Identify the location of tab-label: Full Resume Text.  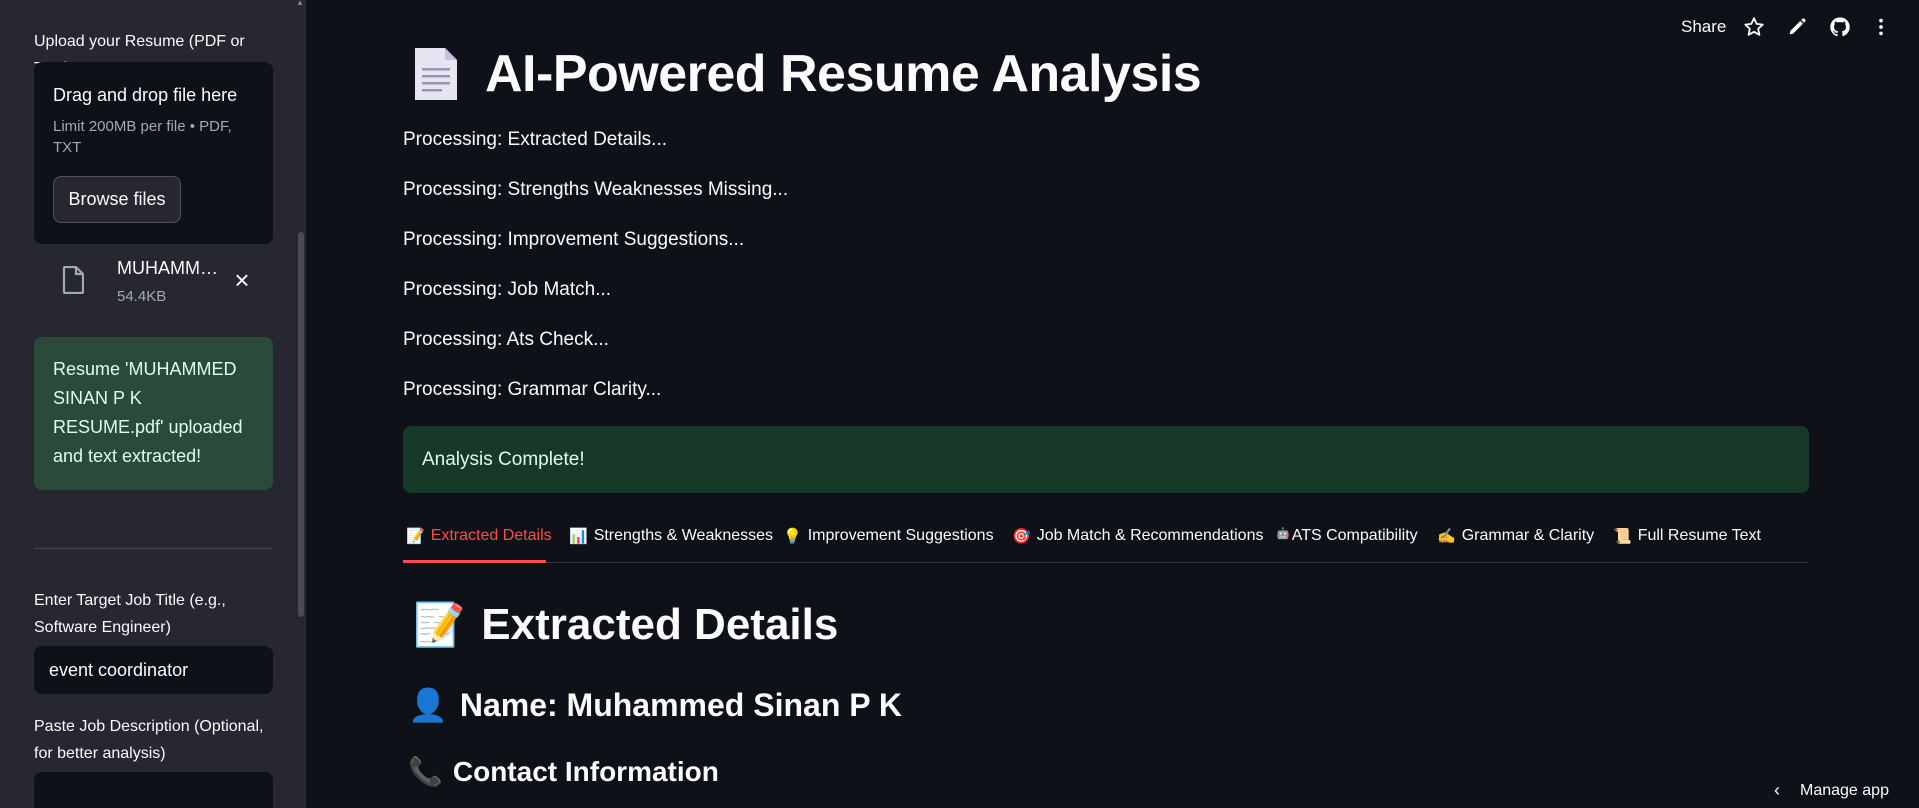
(1699, 535).